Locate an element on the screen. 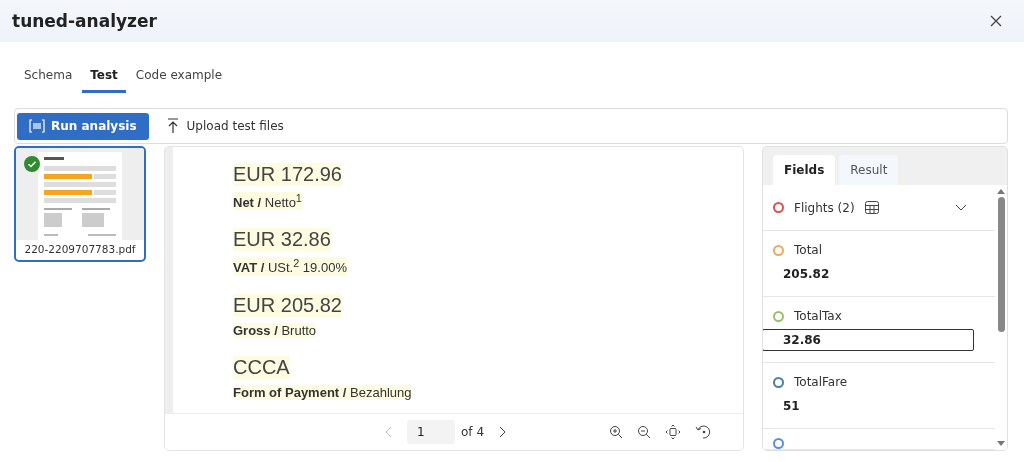  run-analysis-button: Run analysis is located at coordinates (83, 126).